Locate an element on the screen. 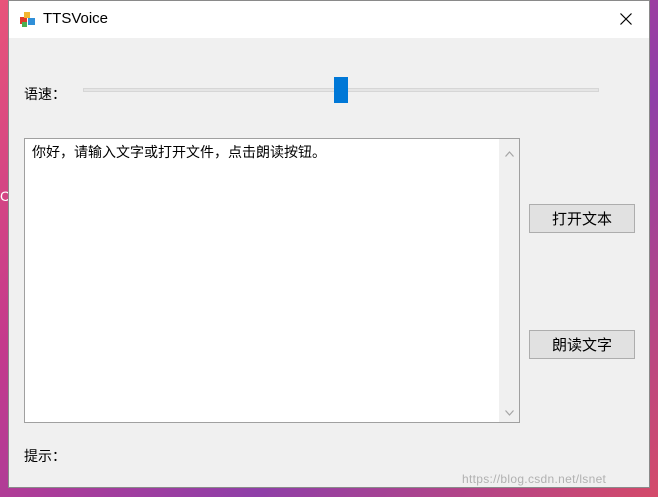  text-input-content: 你好，请输入文字或打开文件，点击朗读按钮。 is located at coordinates (179, 153).